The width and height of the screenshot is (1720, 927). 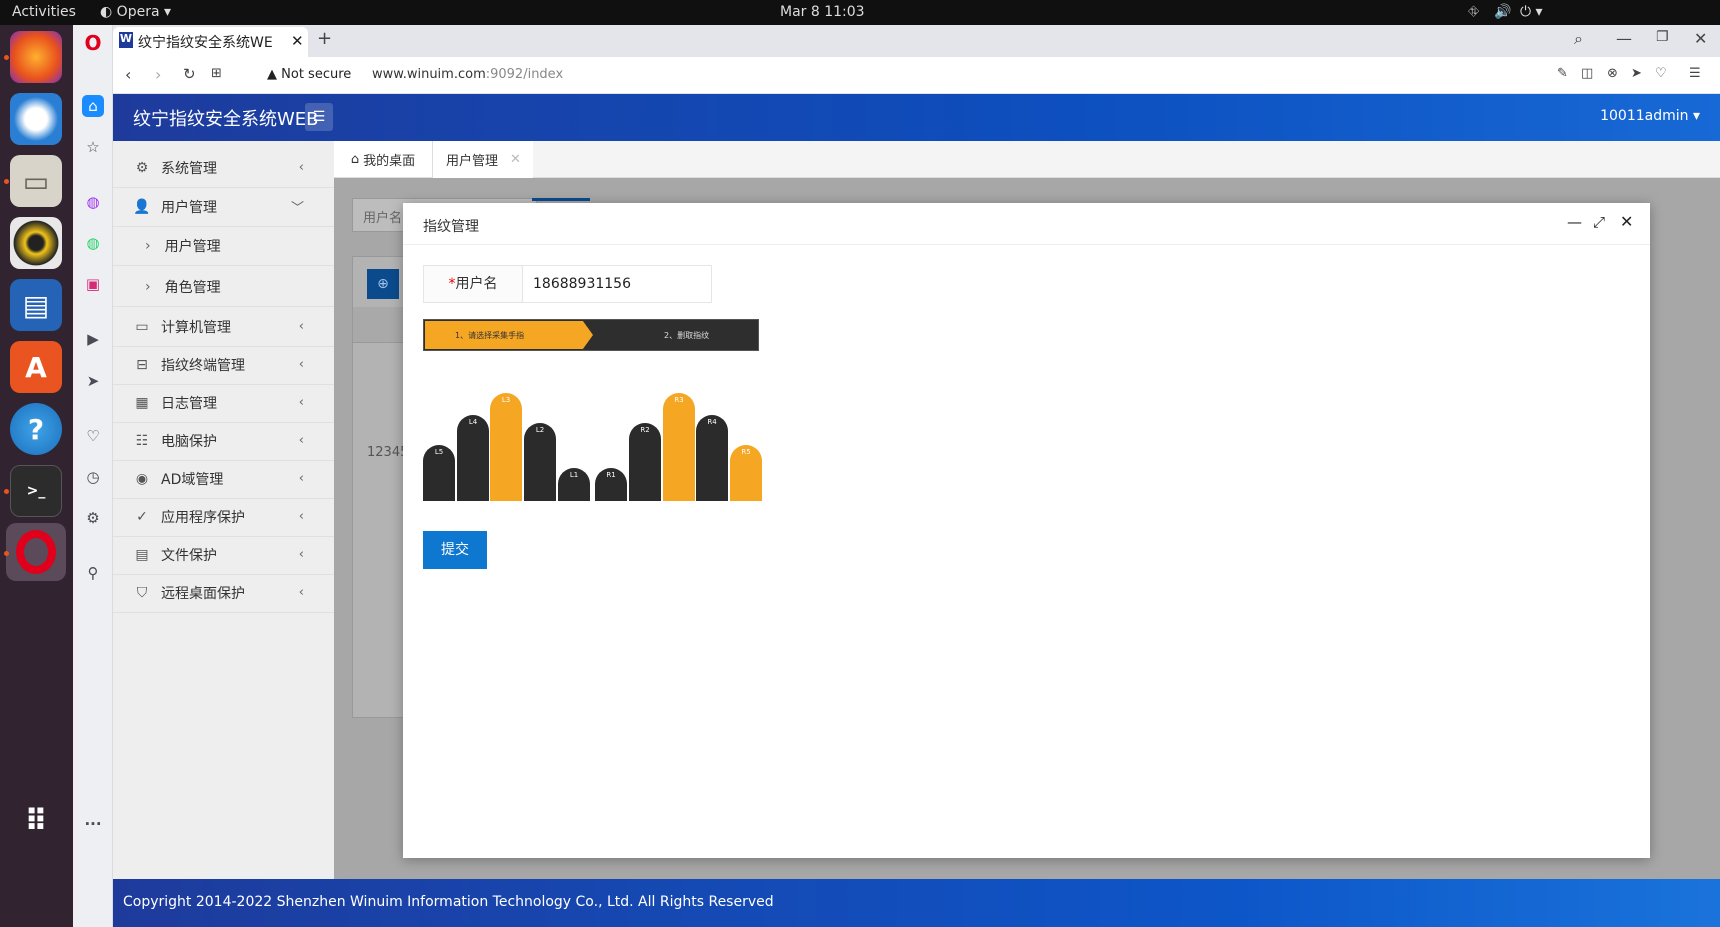 I want to click on minimize-window-icon: —, so click(x=1624, y=38).